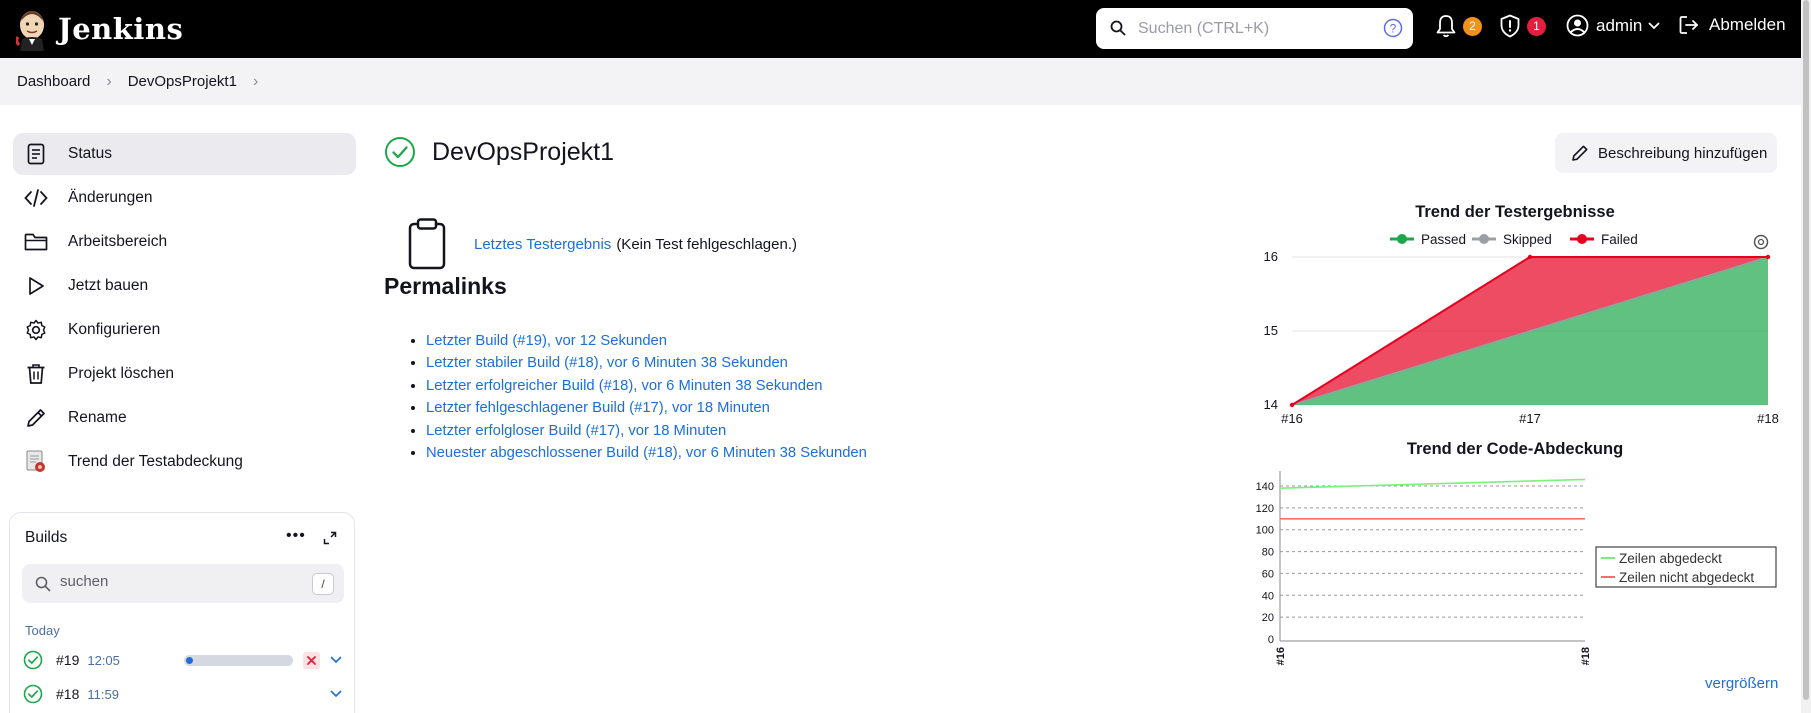 This screenshot has width=1811, height=713. What do you see at coordinates (1271, 640) in the screenshot?
I see `y-tick-label: 0` at bounding box center [1271, 640].